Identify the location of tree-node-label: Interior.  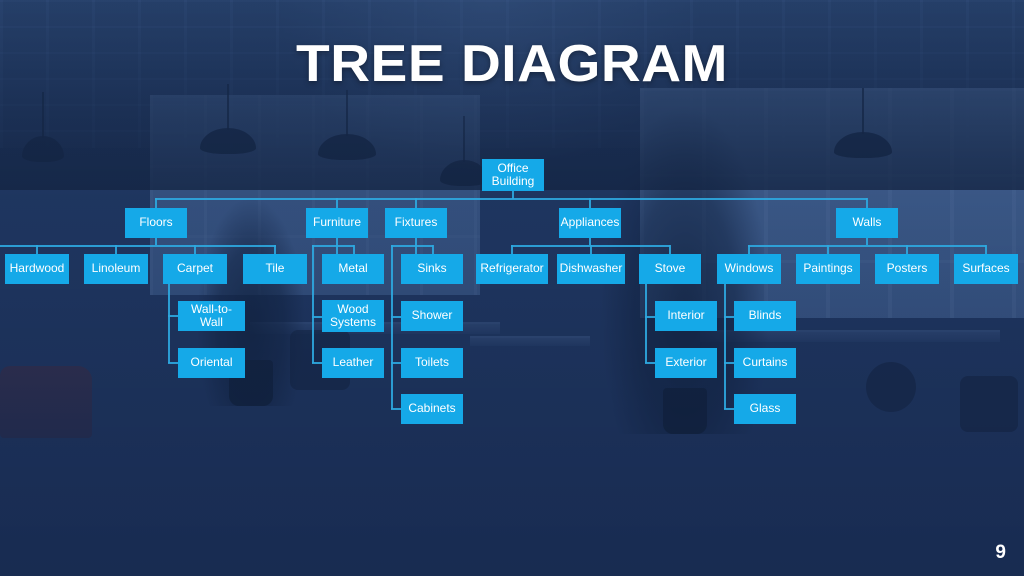
(686, 315).